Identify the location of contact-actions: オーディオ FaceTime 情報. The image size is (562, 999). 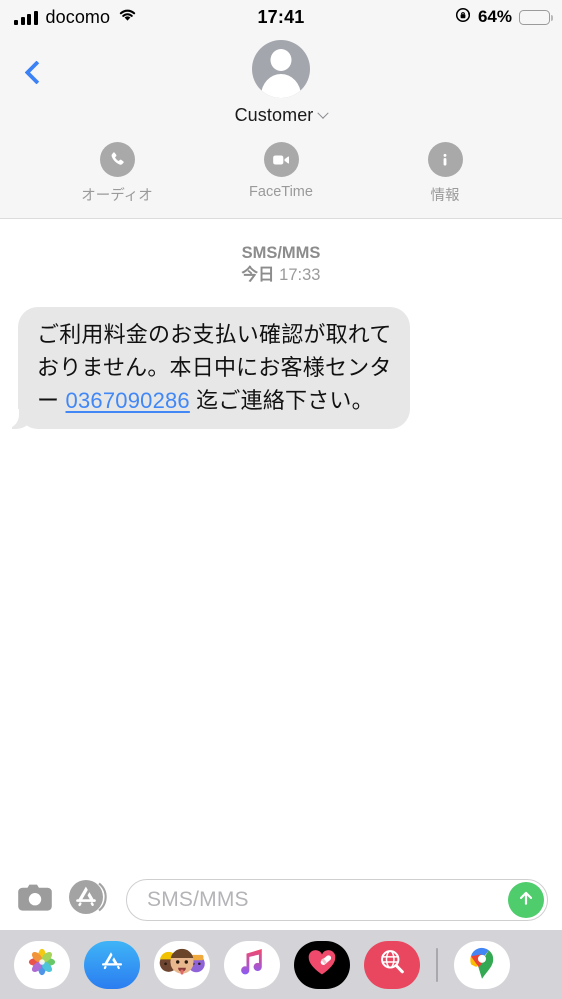
(281, 173).